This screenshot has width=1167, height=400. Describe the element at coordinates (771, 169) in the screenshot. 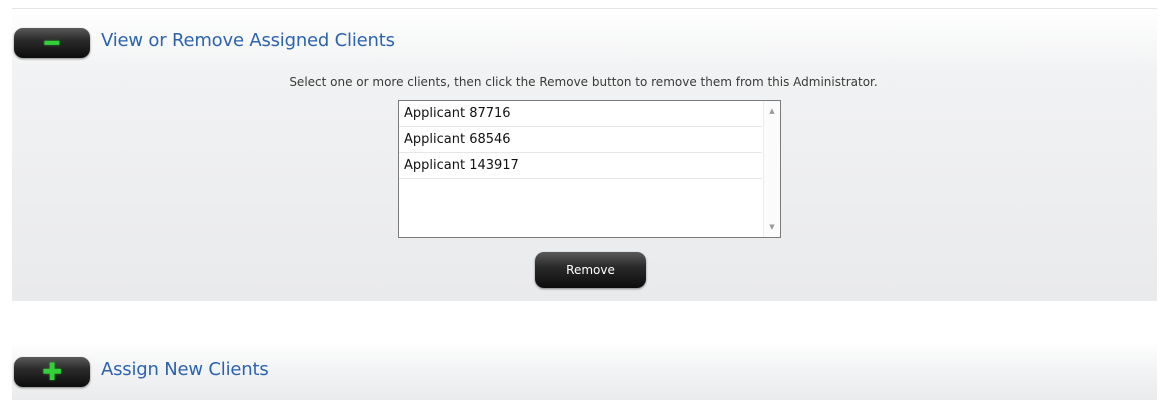

I see `listbox-scrollbar: ▲ ▼` at that location.